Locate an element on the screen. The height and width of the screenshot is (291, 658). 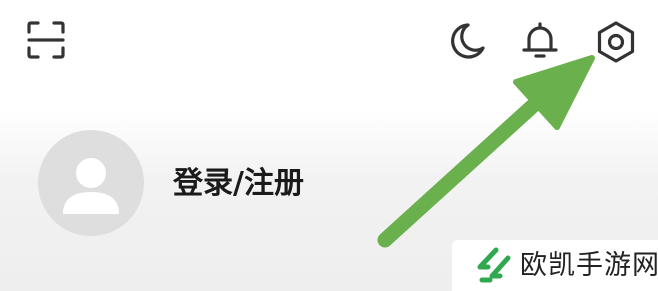
watermark-text: 欧凯手游网 is located at coordinates (589, 265).